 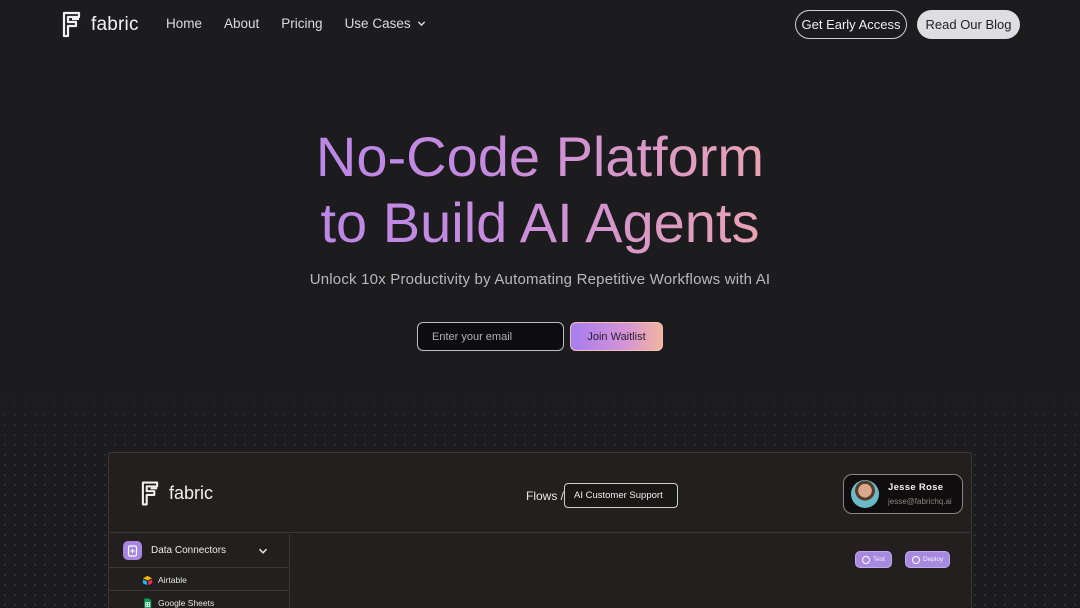 I want to click on app-sidebar: Data Connectors Airtable Google Sheets, so click(x=199, y=571).